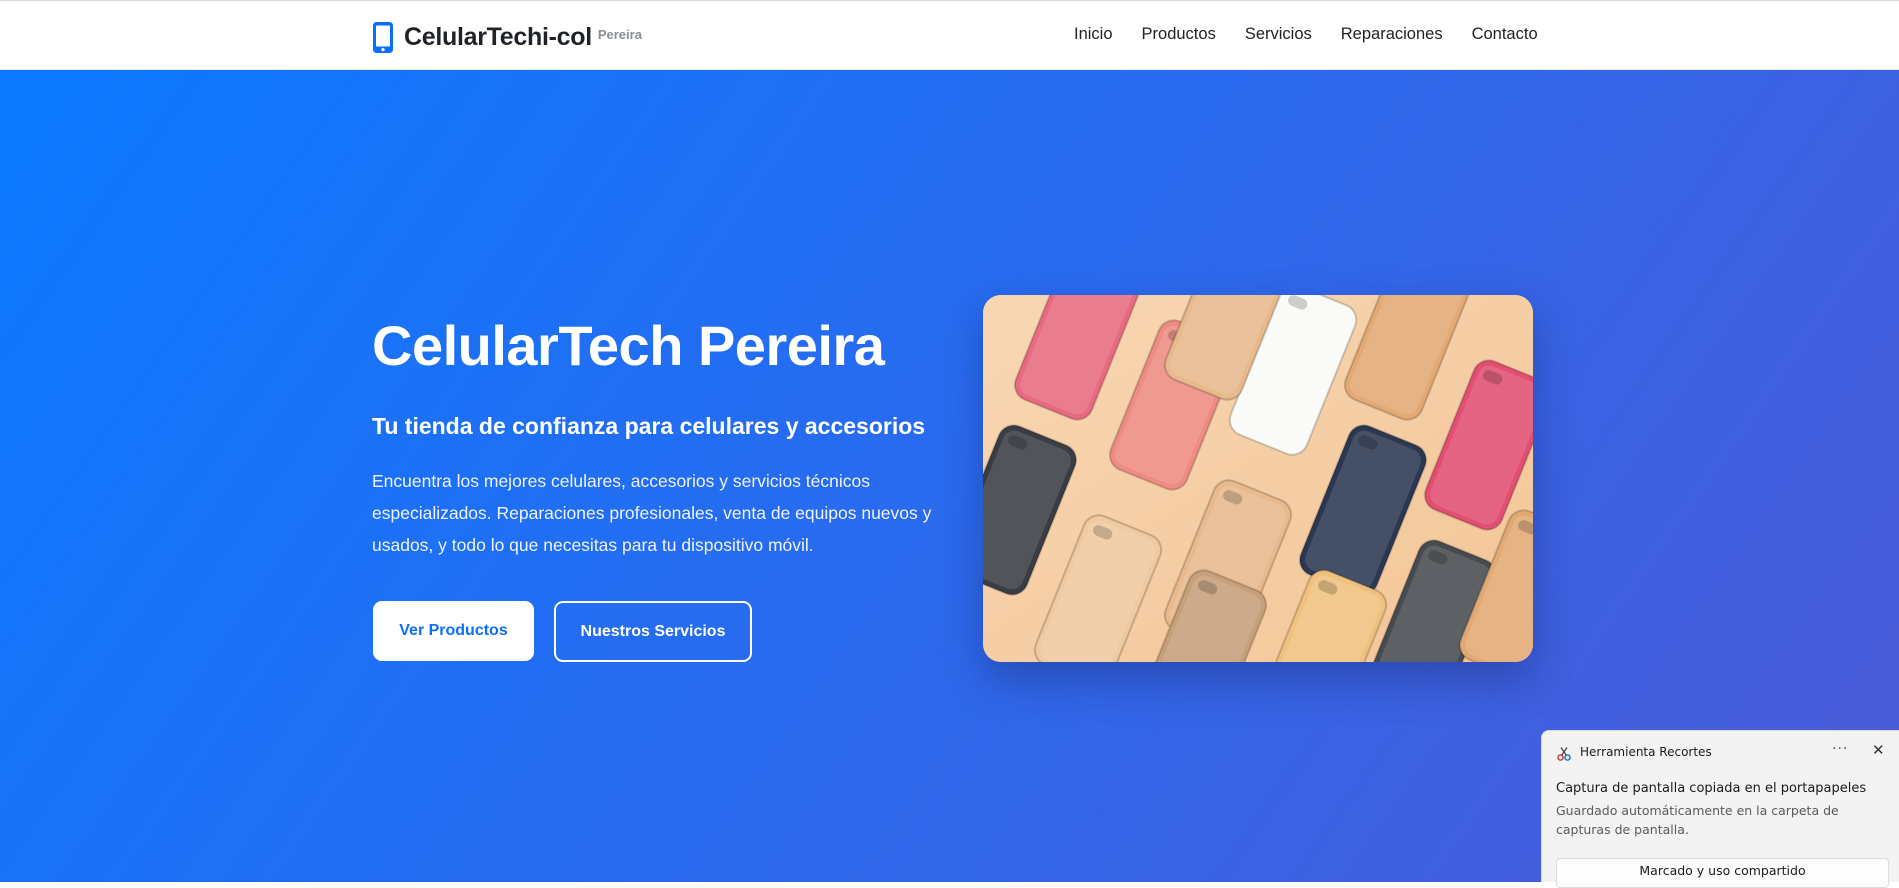 This screenshot has height=888, width=1899. I want to click on hero-title: CelularTech Pereira, so click(628, 345).